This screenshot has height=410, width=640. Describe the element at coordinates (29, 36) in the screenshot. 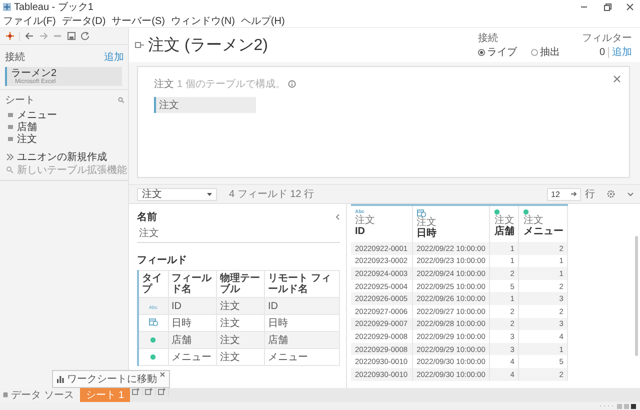

I see `back-icon` at that location.